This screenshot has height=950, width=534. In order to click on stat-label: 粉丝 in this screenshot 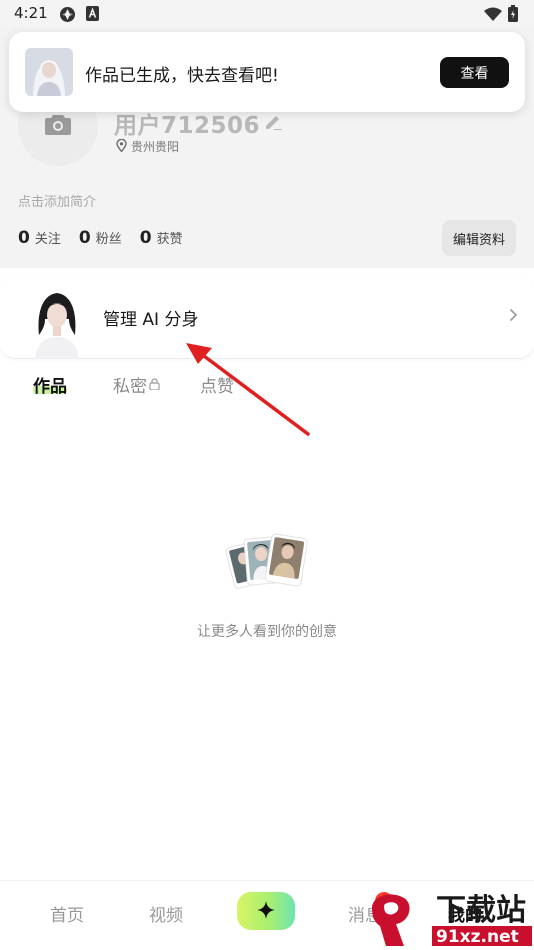, I will do `click(108, 239)`.